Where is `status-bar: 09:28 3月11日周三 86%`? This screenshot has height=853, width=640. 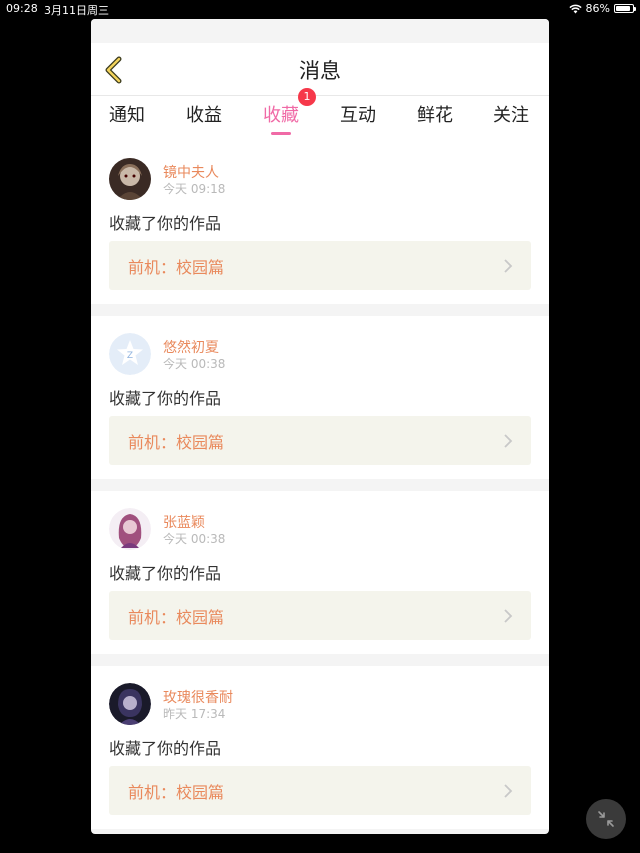
status-bar: 09:28 3月11日周三 86% is located at coordinates (320, 9).